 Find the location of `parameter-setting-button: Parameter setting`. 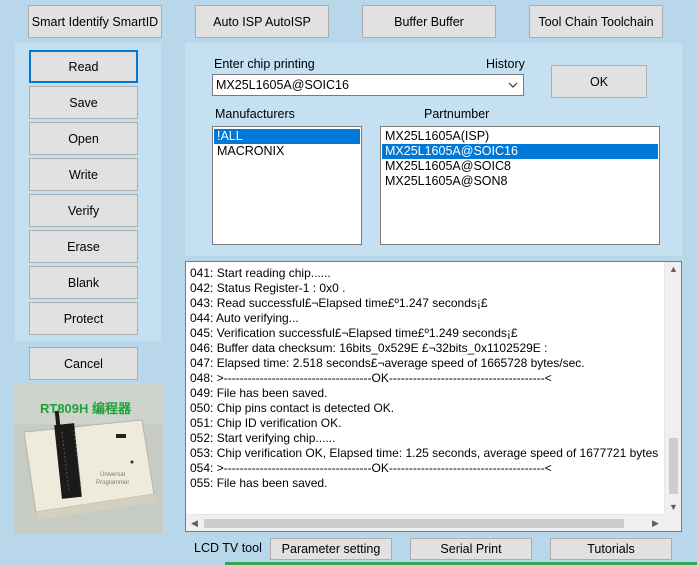

parameter-setting-button: Parameter setting is located at coordinates (331, 549).